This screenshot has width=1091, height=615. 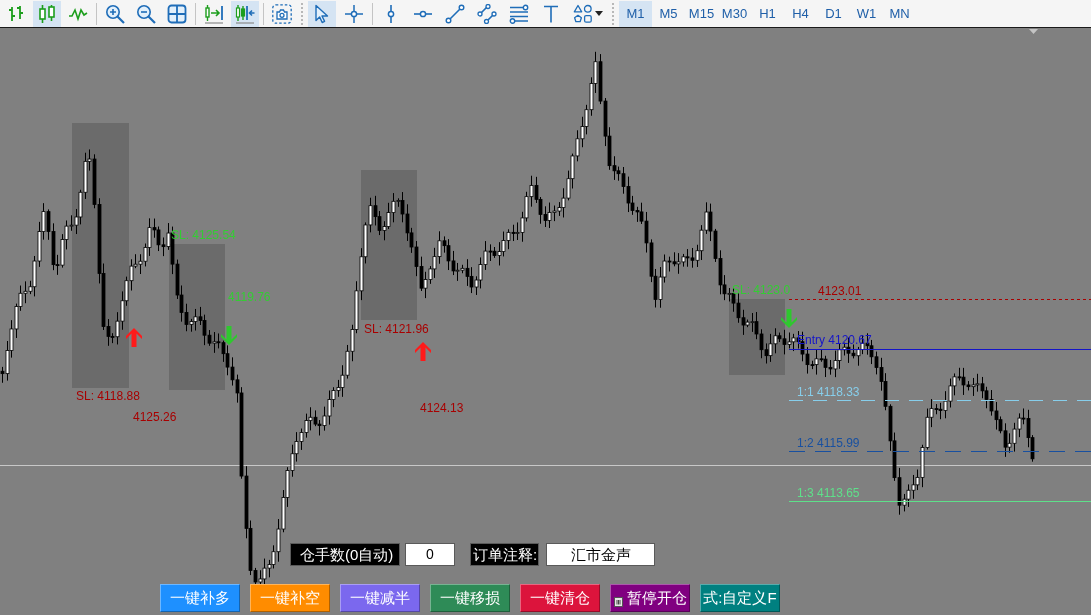 What do you see at coordinates (701, 13) in the screenshot?
I see `timeframe-tab: M15` at bounding box center [701, 13].